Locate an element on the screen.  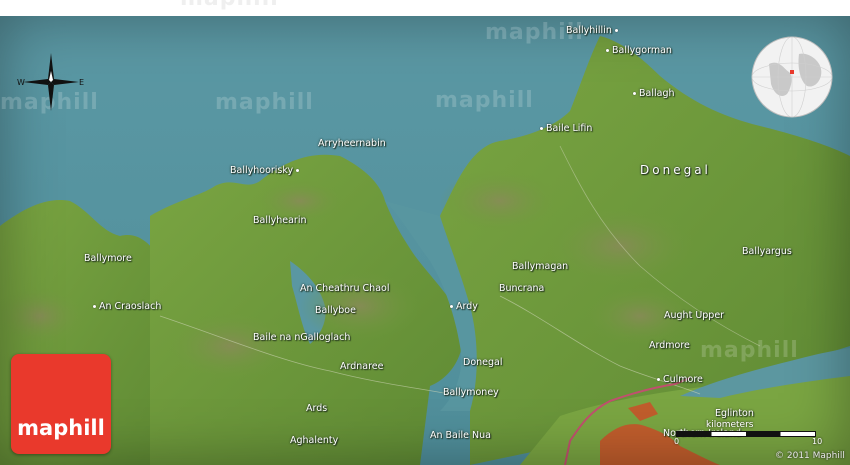
place-buncrana: Buncrana is located at coordinates (521, 288).